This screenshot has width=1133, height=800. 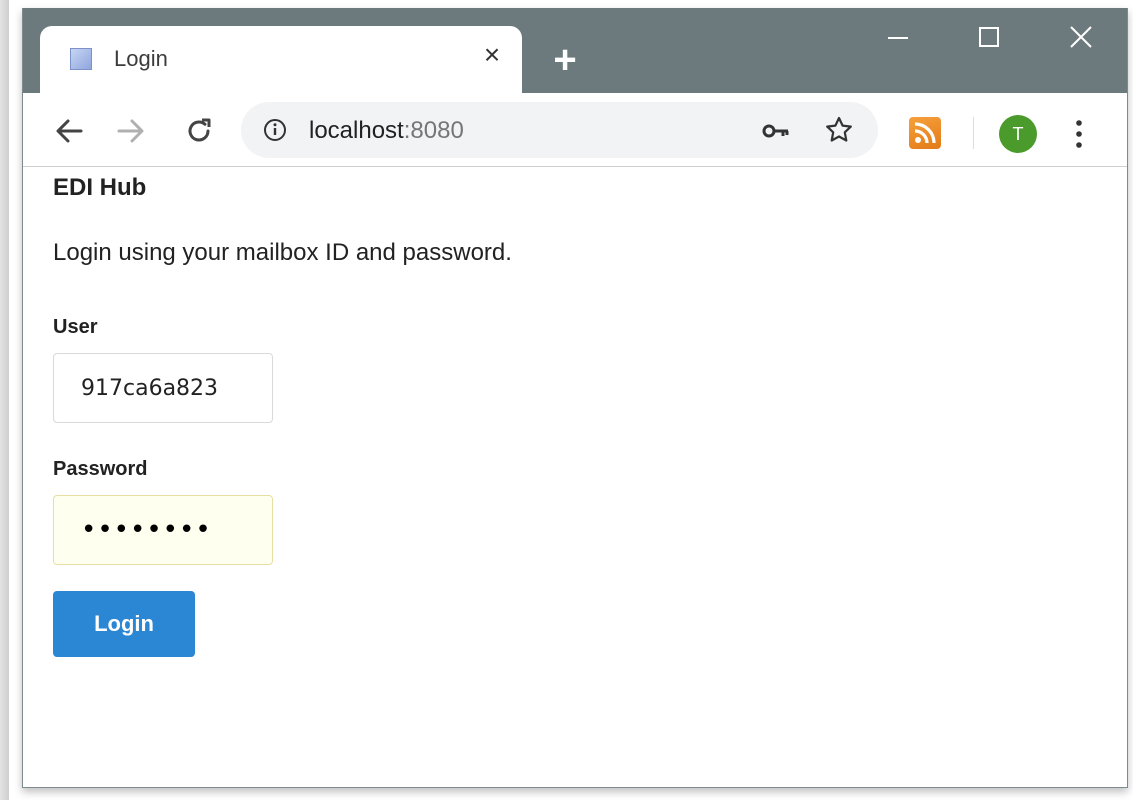 I want to click on forward-arrow-icon, so click(x=131, y=131).